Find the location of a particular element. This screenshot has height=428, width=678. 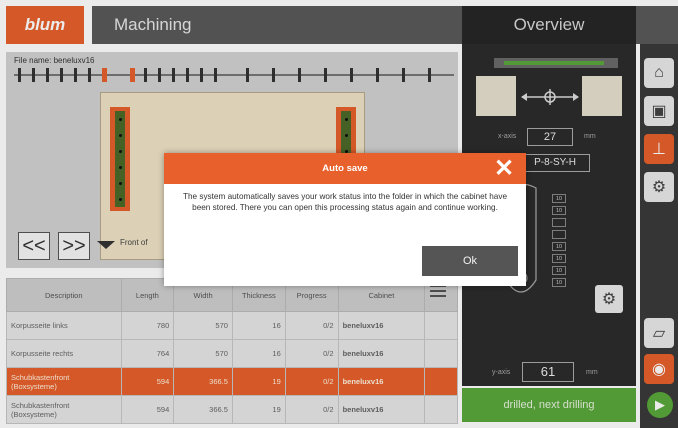

ok-button: Ok is located at coordinates (470, 261).